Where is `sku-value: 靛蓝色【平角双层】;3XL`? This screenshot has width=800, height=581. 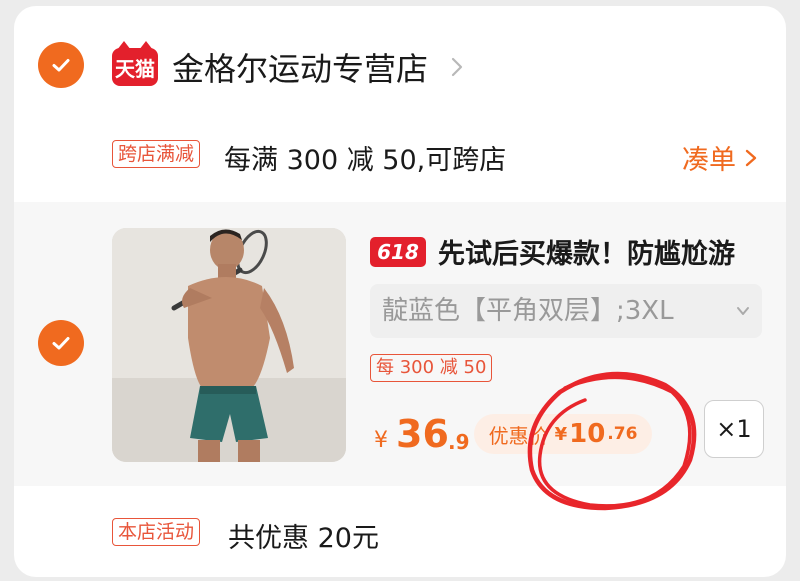 sku-value: 靛蓝色【平角双层】;3XL is located at coordinates (528, 311).